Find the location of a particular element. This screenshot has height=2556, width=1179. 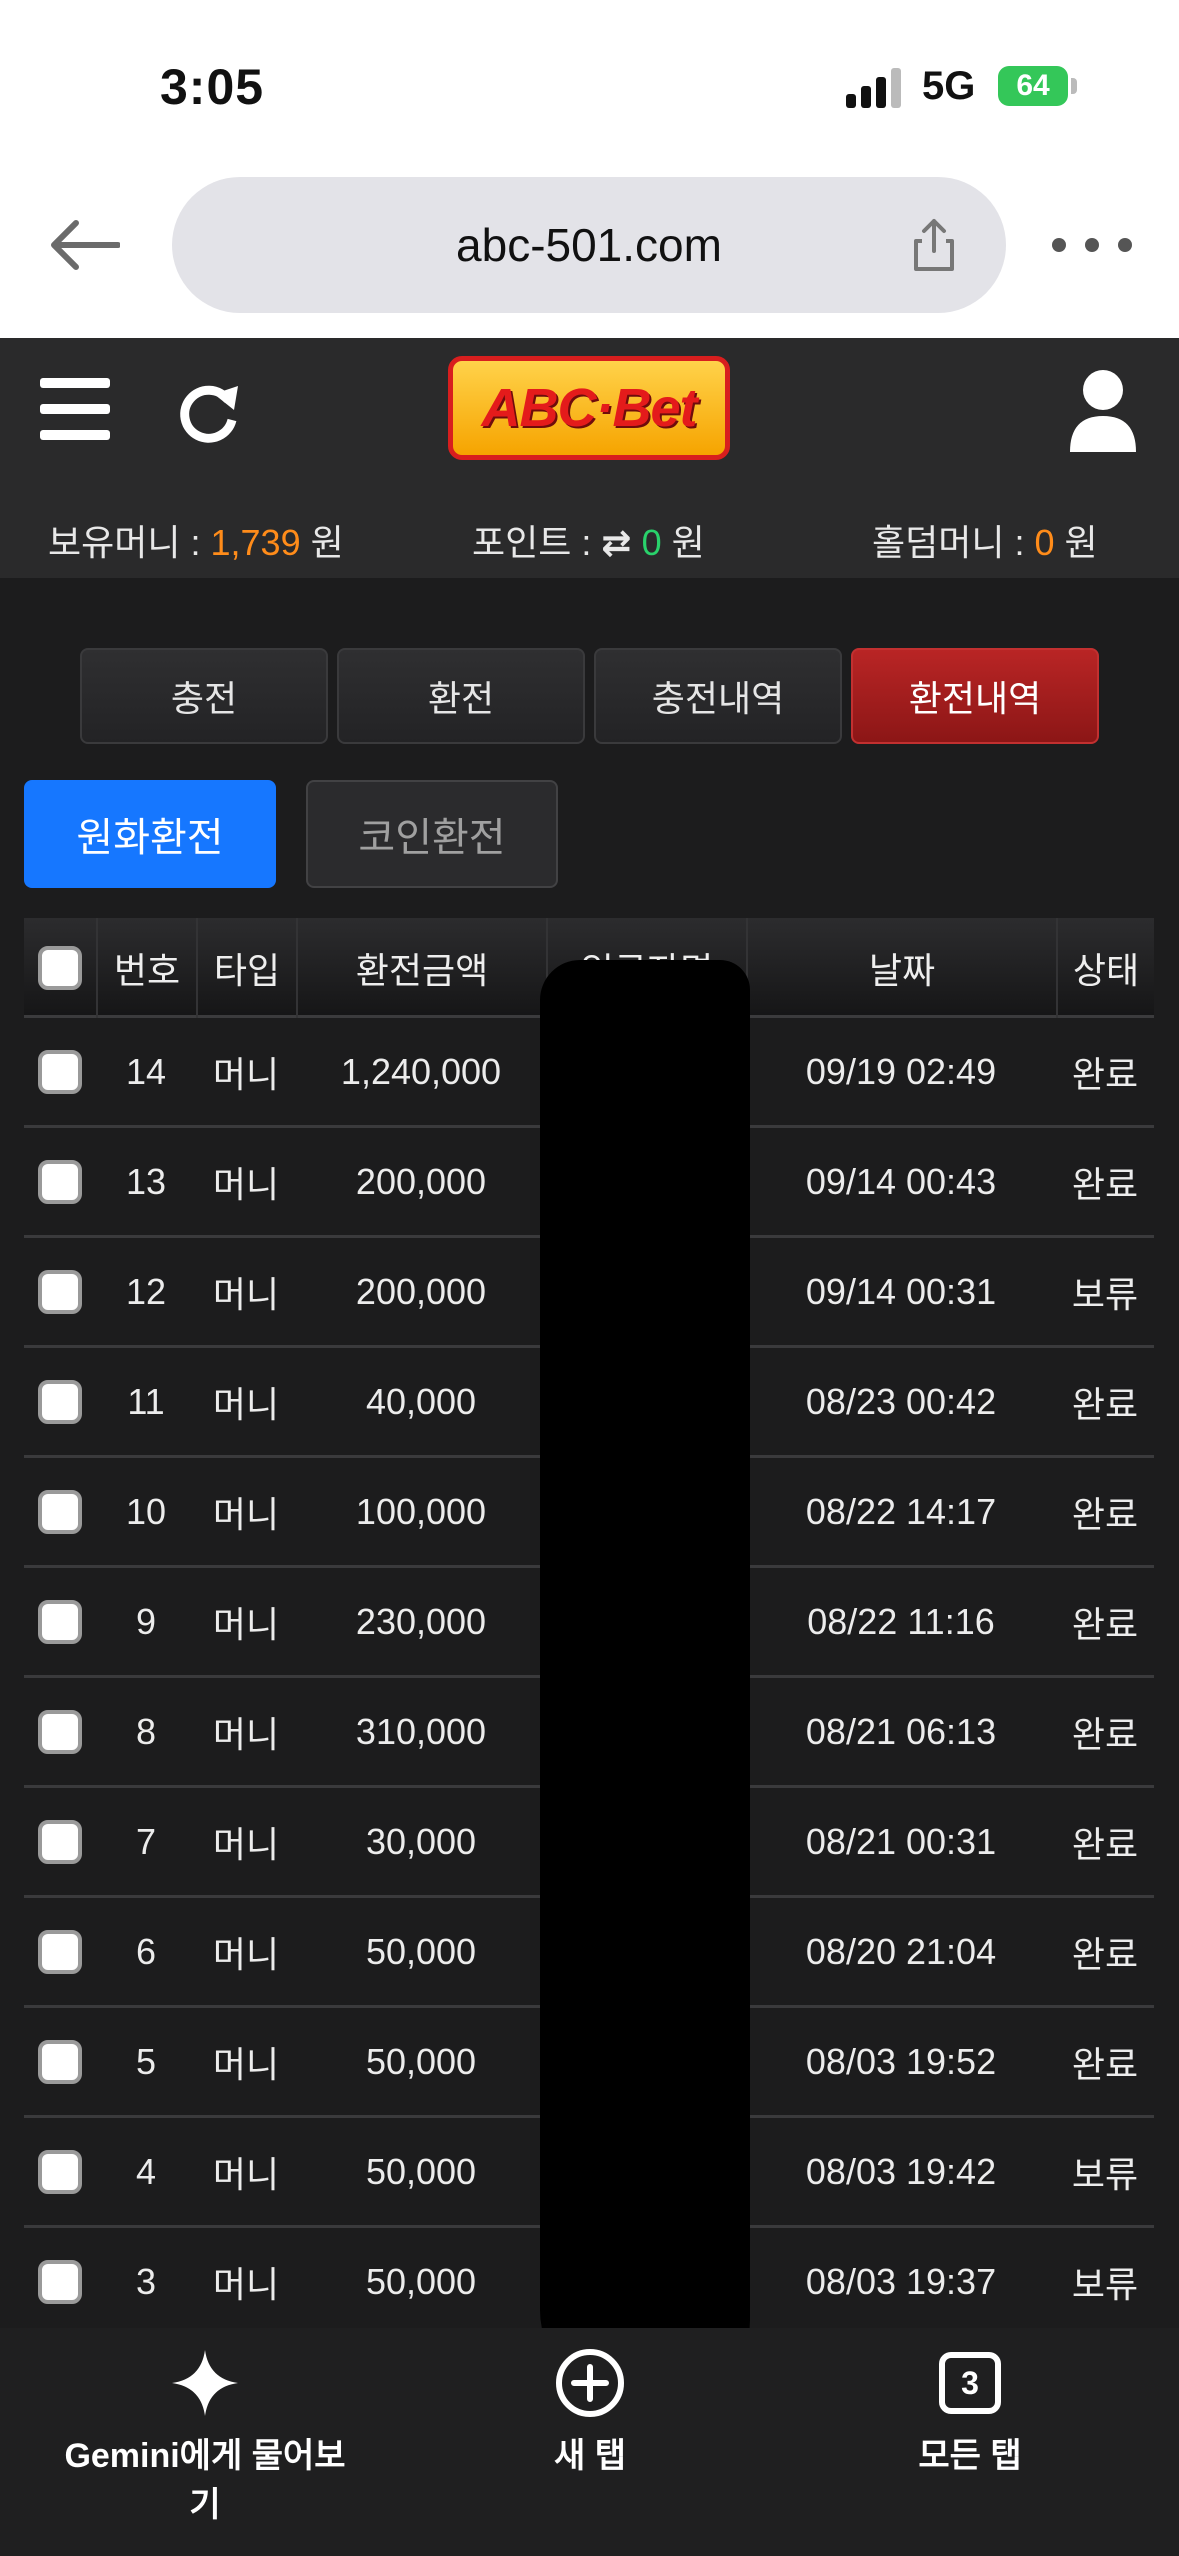

cell-number: 14 is located at coordinates (146, 1071).